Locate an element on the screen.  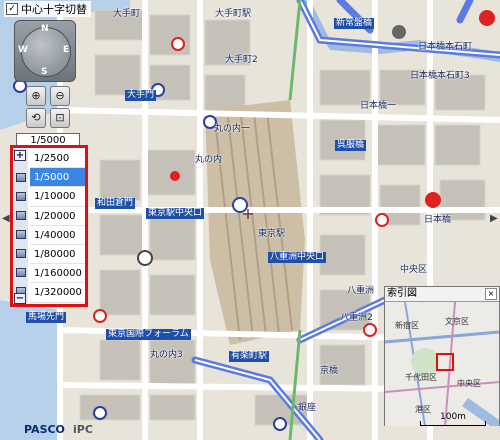
pan-right-arrow-icon: ▶ is located at coordinates (494, 218).